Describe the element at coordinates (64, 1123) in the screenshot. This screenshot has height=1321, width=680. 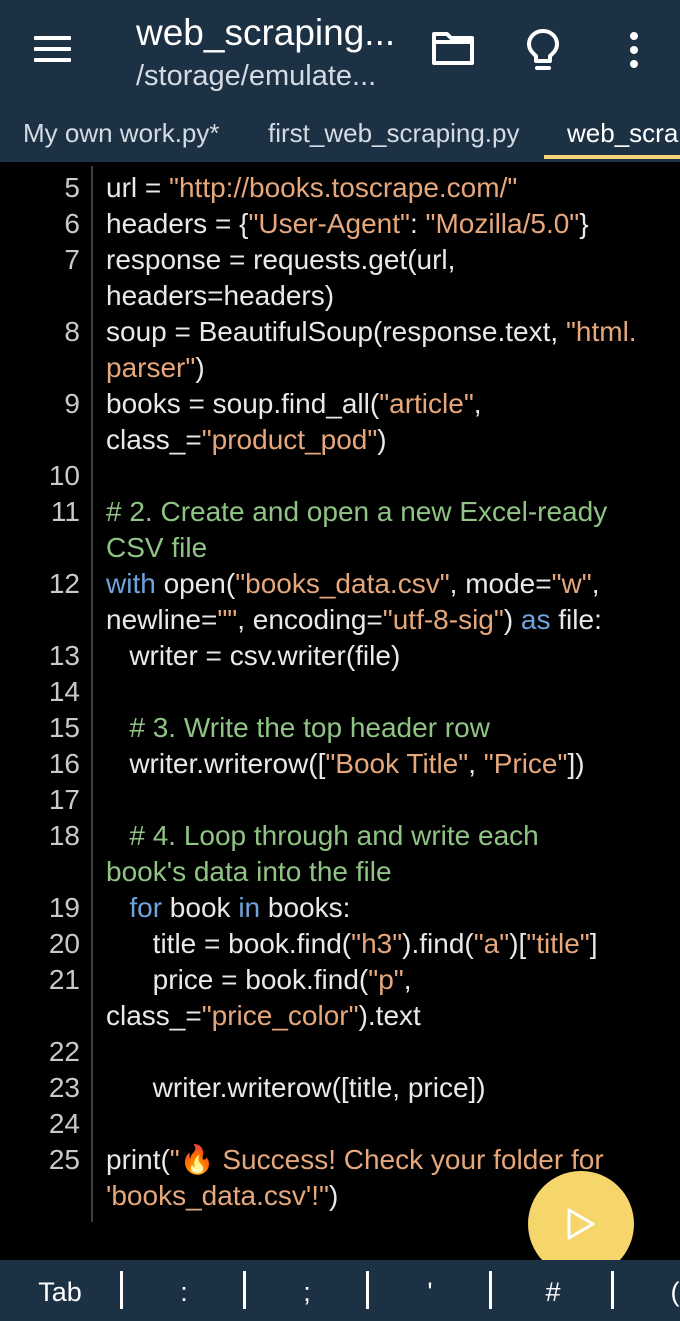
I see `line-number: 24` at that location.